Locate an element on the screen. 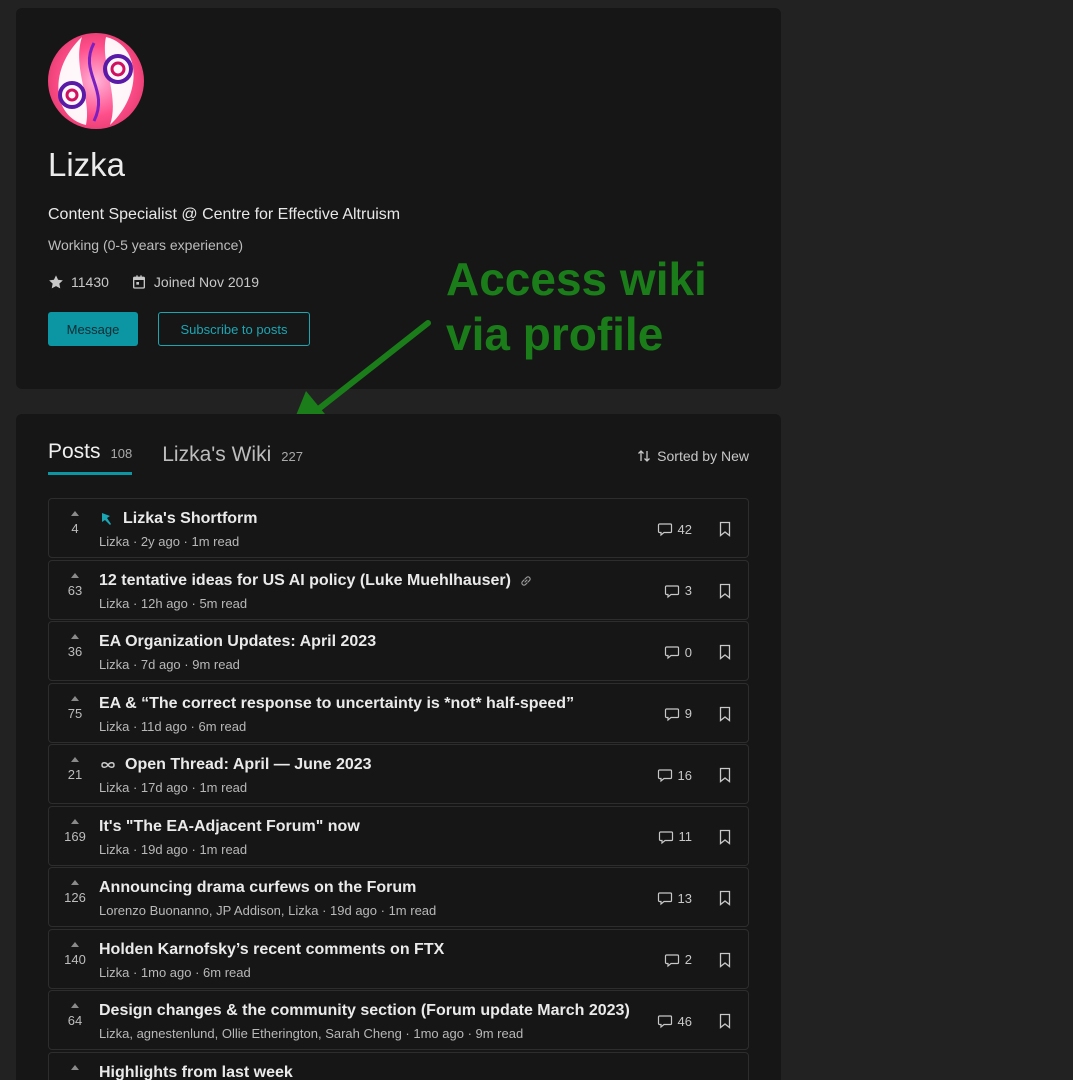 The image size is (1073, 1080). post-title-text: Open Thread: April — June 2023 is located at coordinates (248, 764).